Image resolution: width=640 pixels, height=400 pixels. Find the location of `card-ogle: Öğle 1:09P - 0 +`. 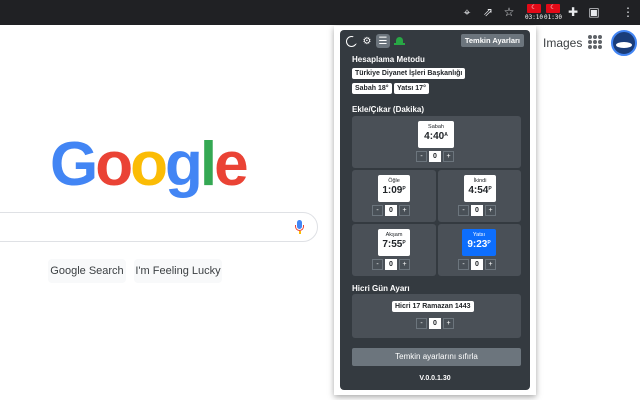

card-ogle: Öğle 1:09P - 0 + is located at coordinates (394, 196).